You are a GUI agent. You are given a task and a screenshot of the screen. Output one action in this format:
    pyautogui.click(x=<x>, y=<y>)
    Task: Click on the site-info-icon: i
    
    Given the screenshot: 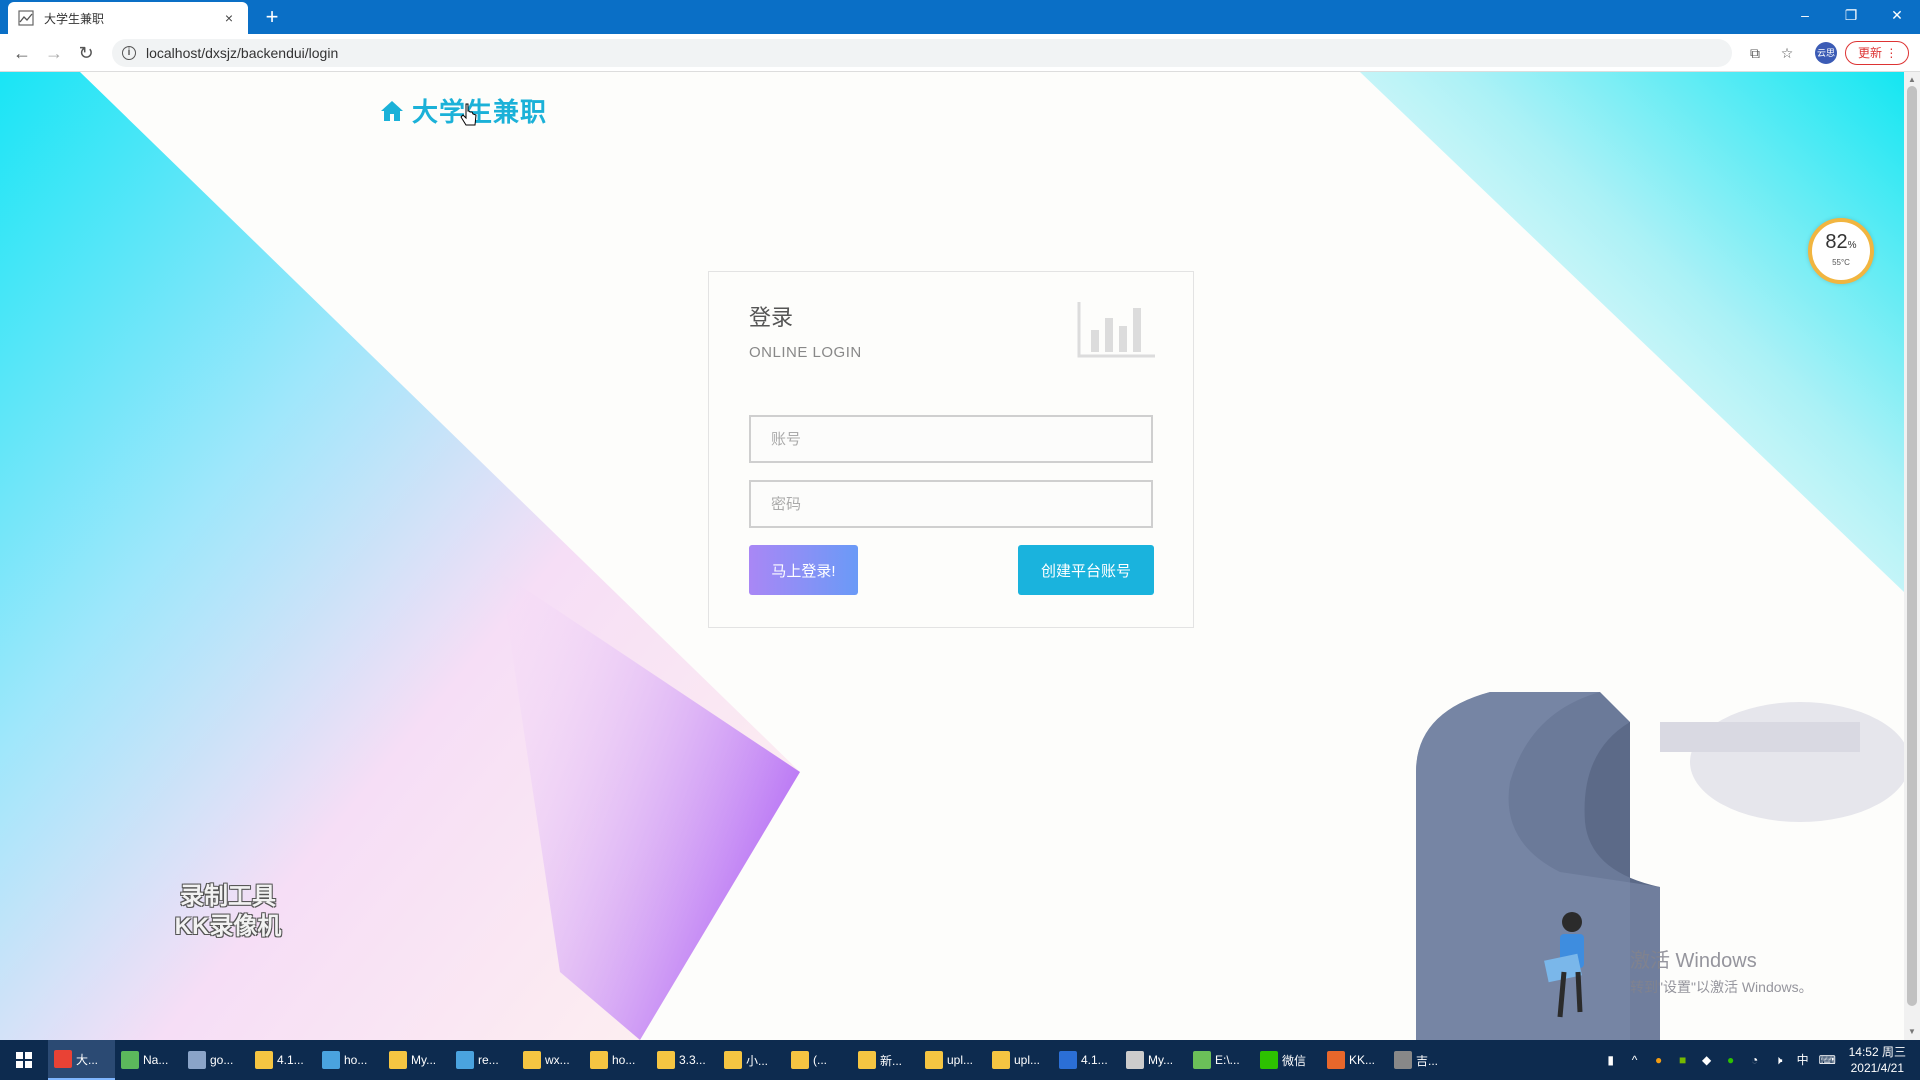 What is the action you would take?
    pyautogui.click(x=129, y=53)
    